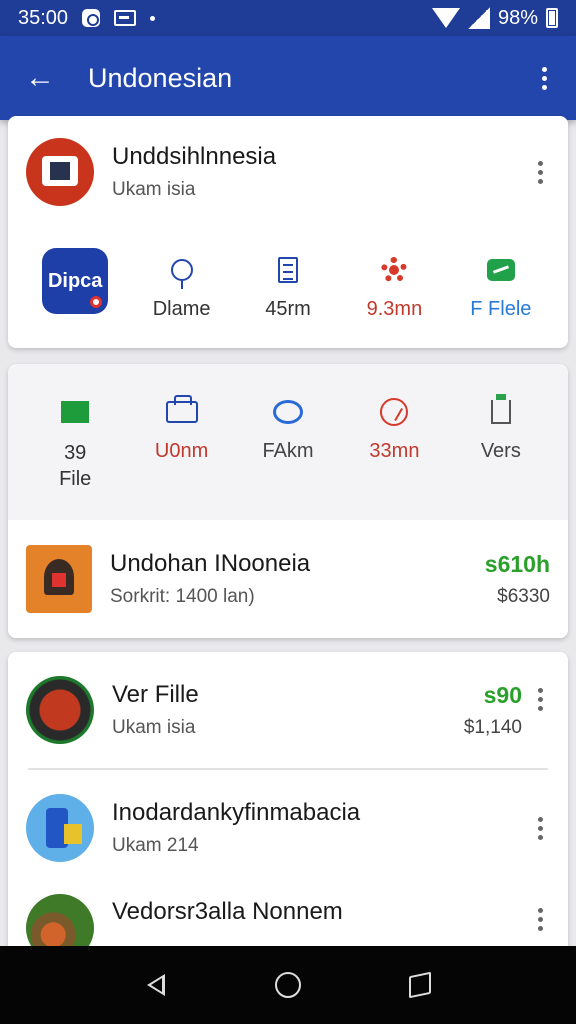 The height and width of the screenshot is (1024, 576). Describe the element at coordinates (523, 596) in the screenshot. I see `price-sub: $6330` at that location.